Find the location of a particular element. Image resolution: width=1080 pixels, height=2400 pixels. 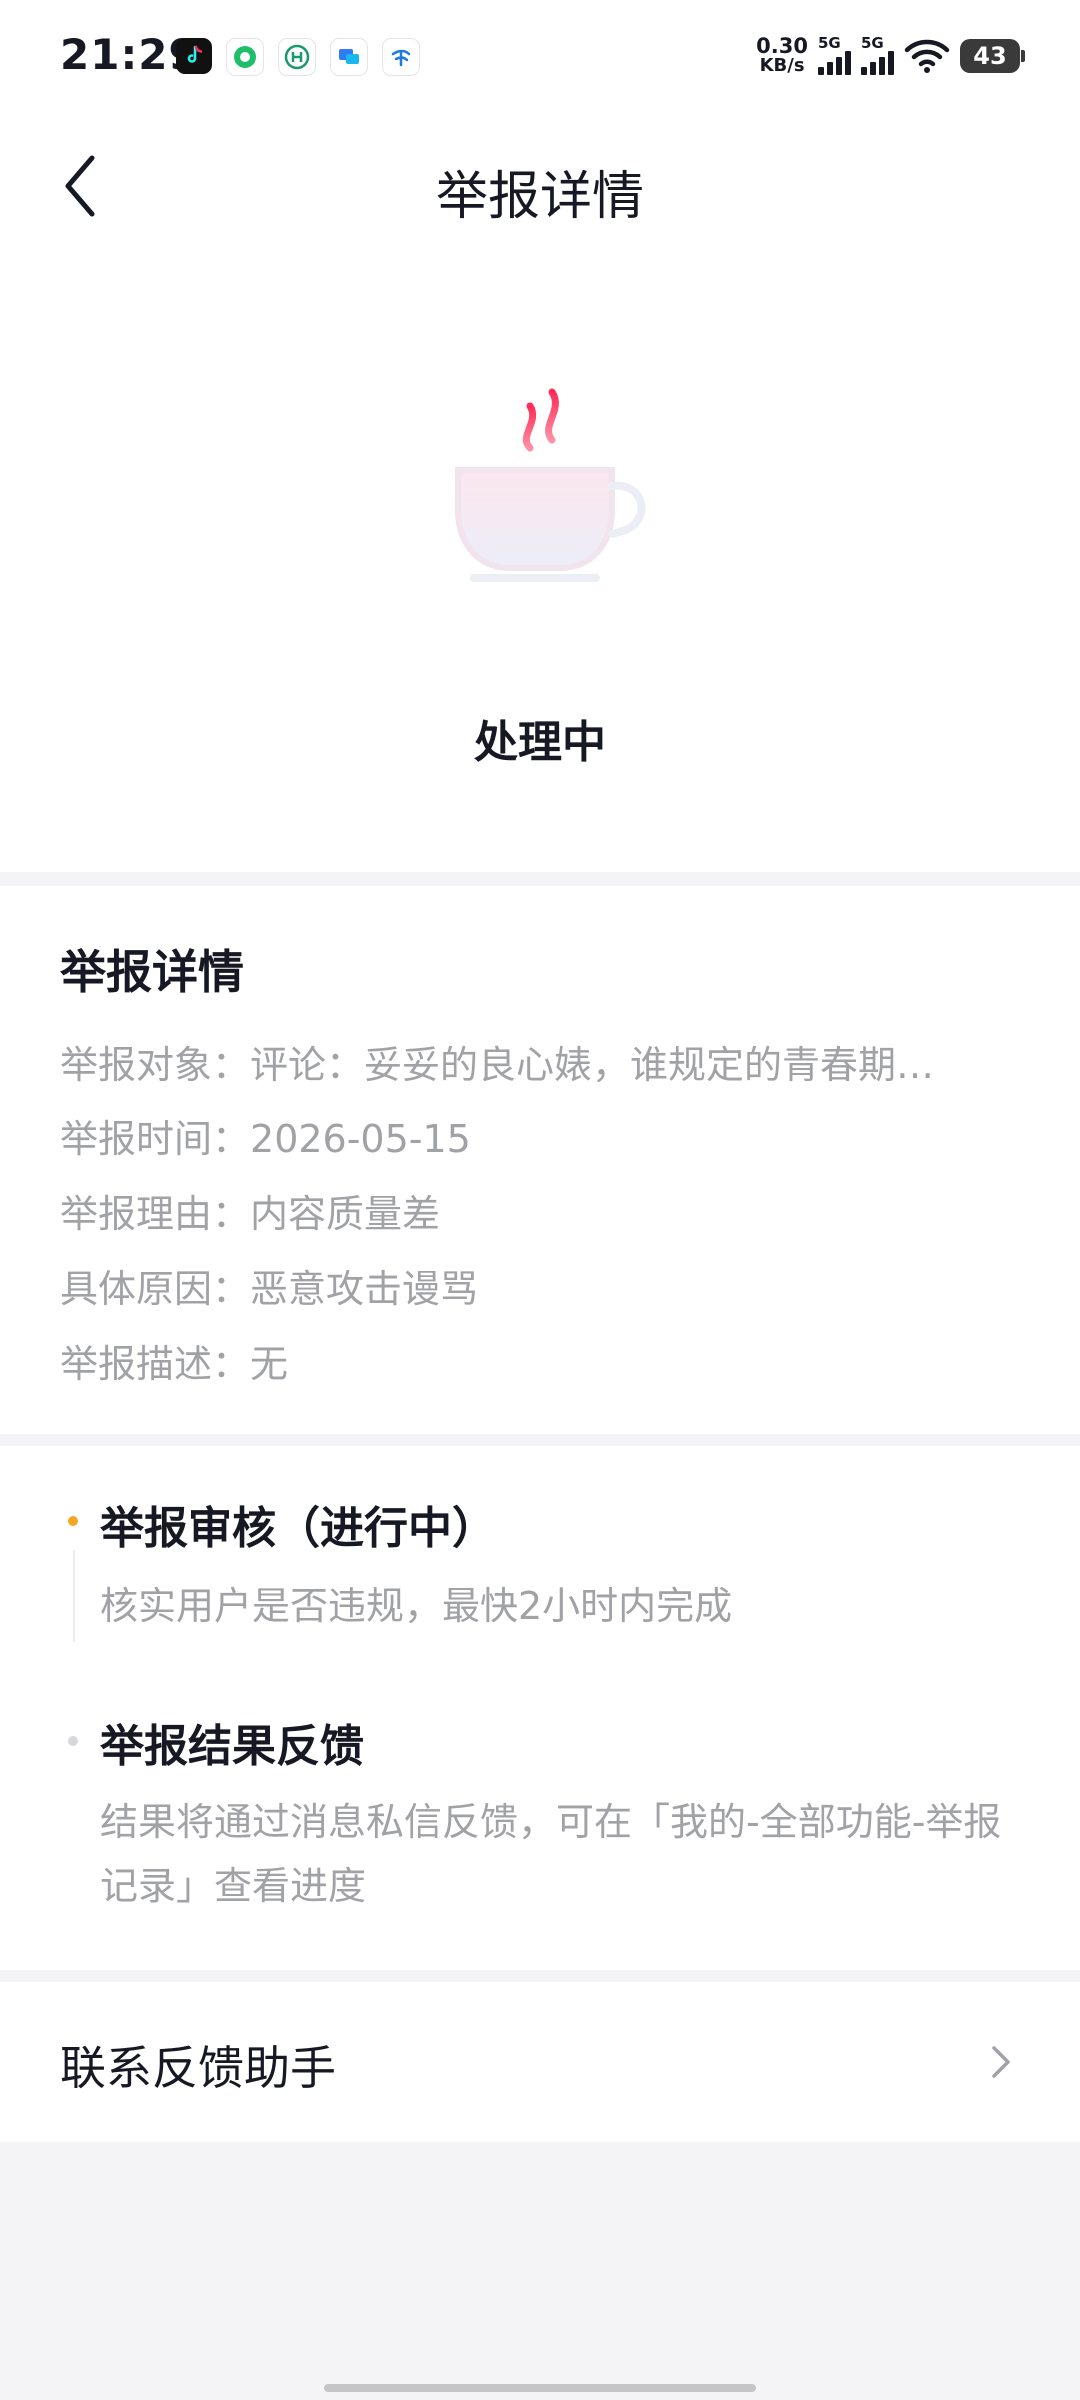

signal-sim2: 5G is located at coordinates (877, 55).